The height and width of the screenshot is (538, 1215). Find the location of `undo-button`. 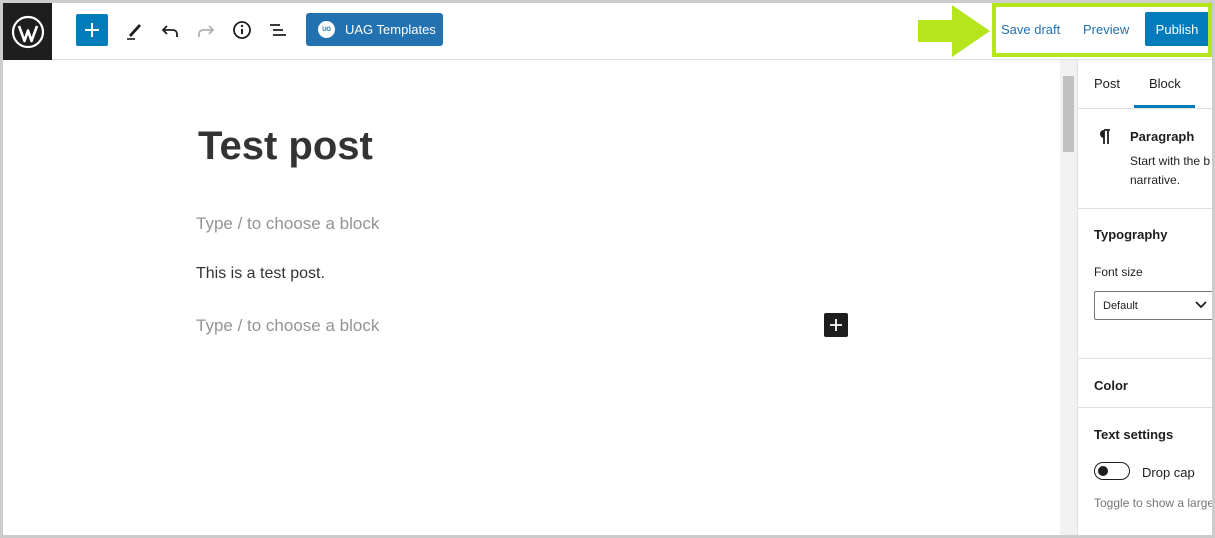

undo-button is located at coordinates (170, 30).